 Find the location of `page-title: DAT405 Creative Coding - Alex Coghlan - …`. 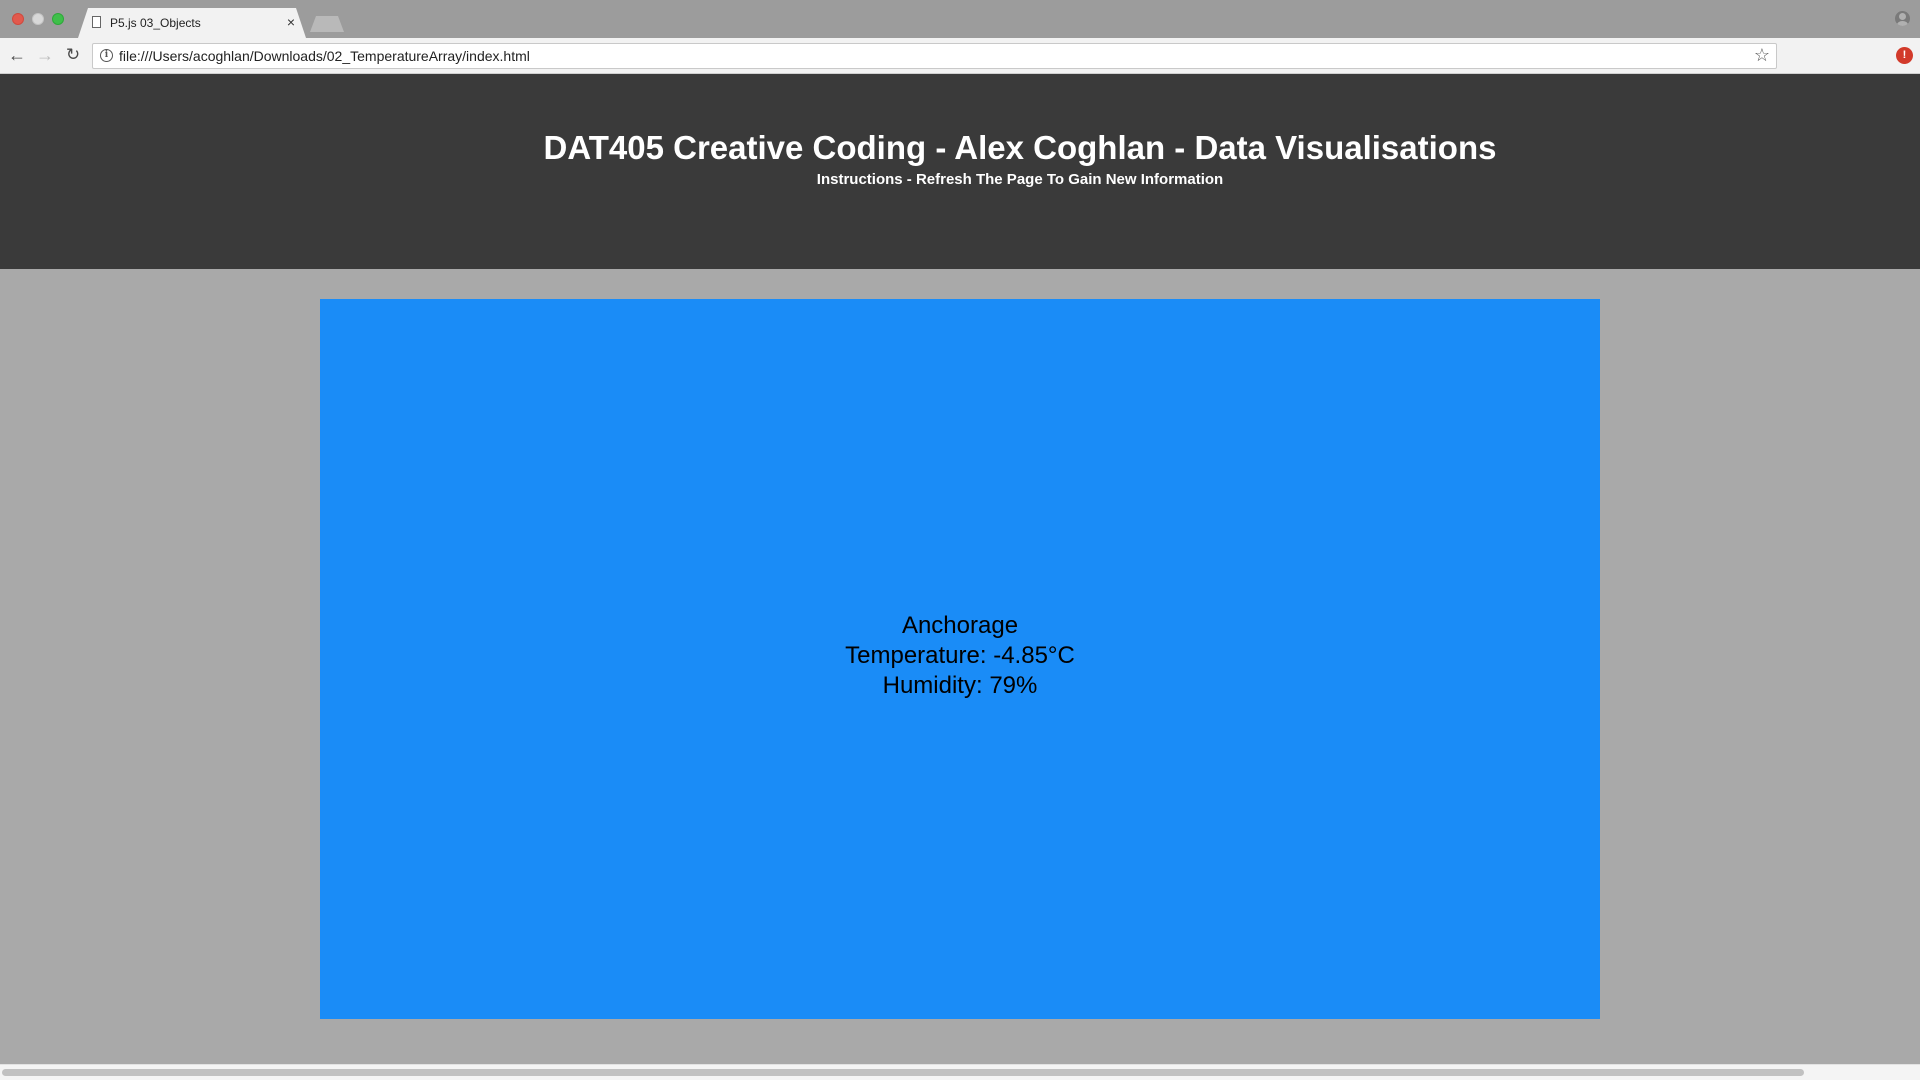

page-title: DAT405 Creative Coding - Alex Coghlan - … is located at coordinates (1020, 147).